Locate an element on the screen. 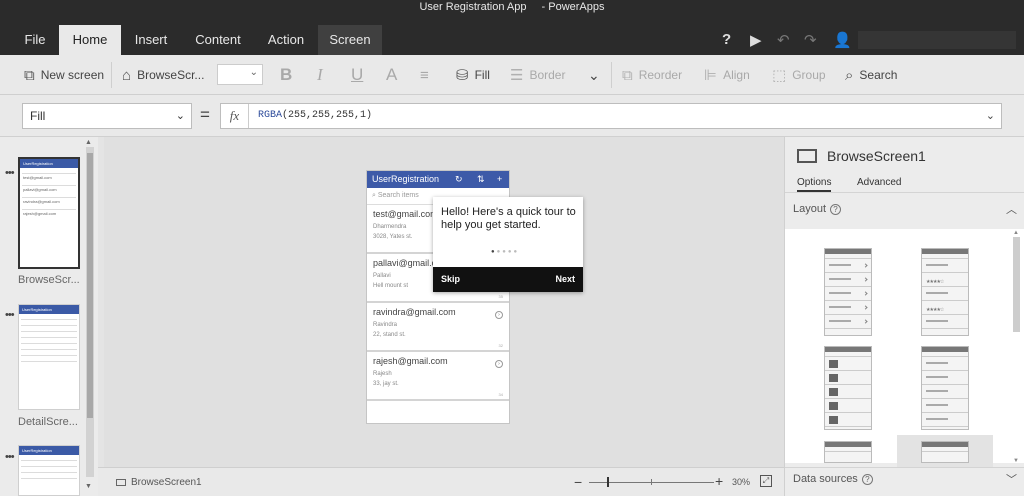 The width and height of the screenshot is (1024, 496). redo-icon: ↷ is located at coordinates (810, 40).